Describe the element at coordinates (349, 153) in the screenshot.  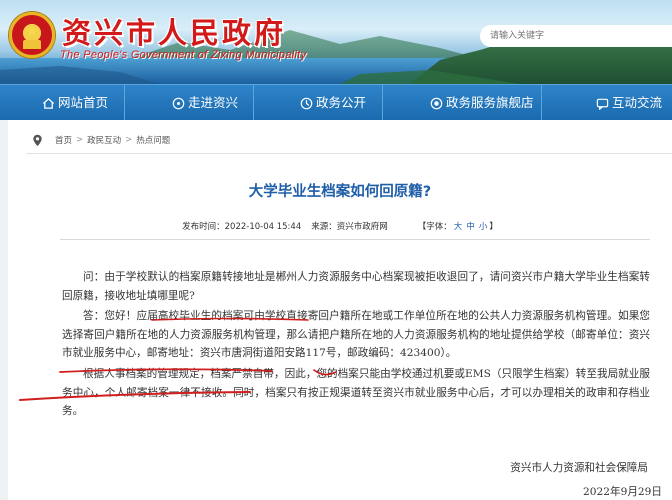
I see `breadcrumb-divider` at that location.